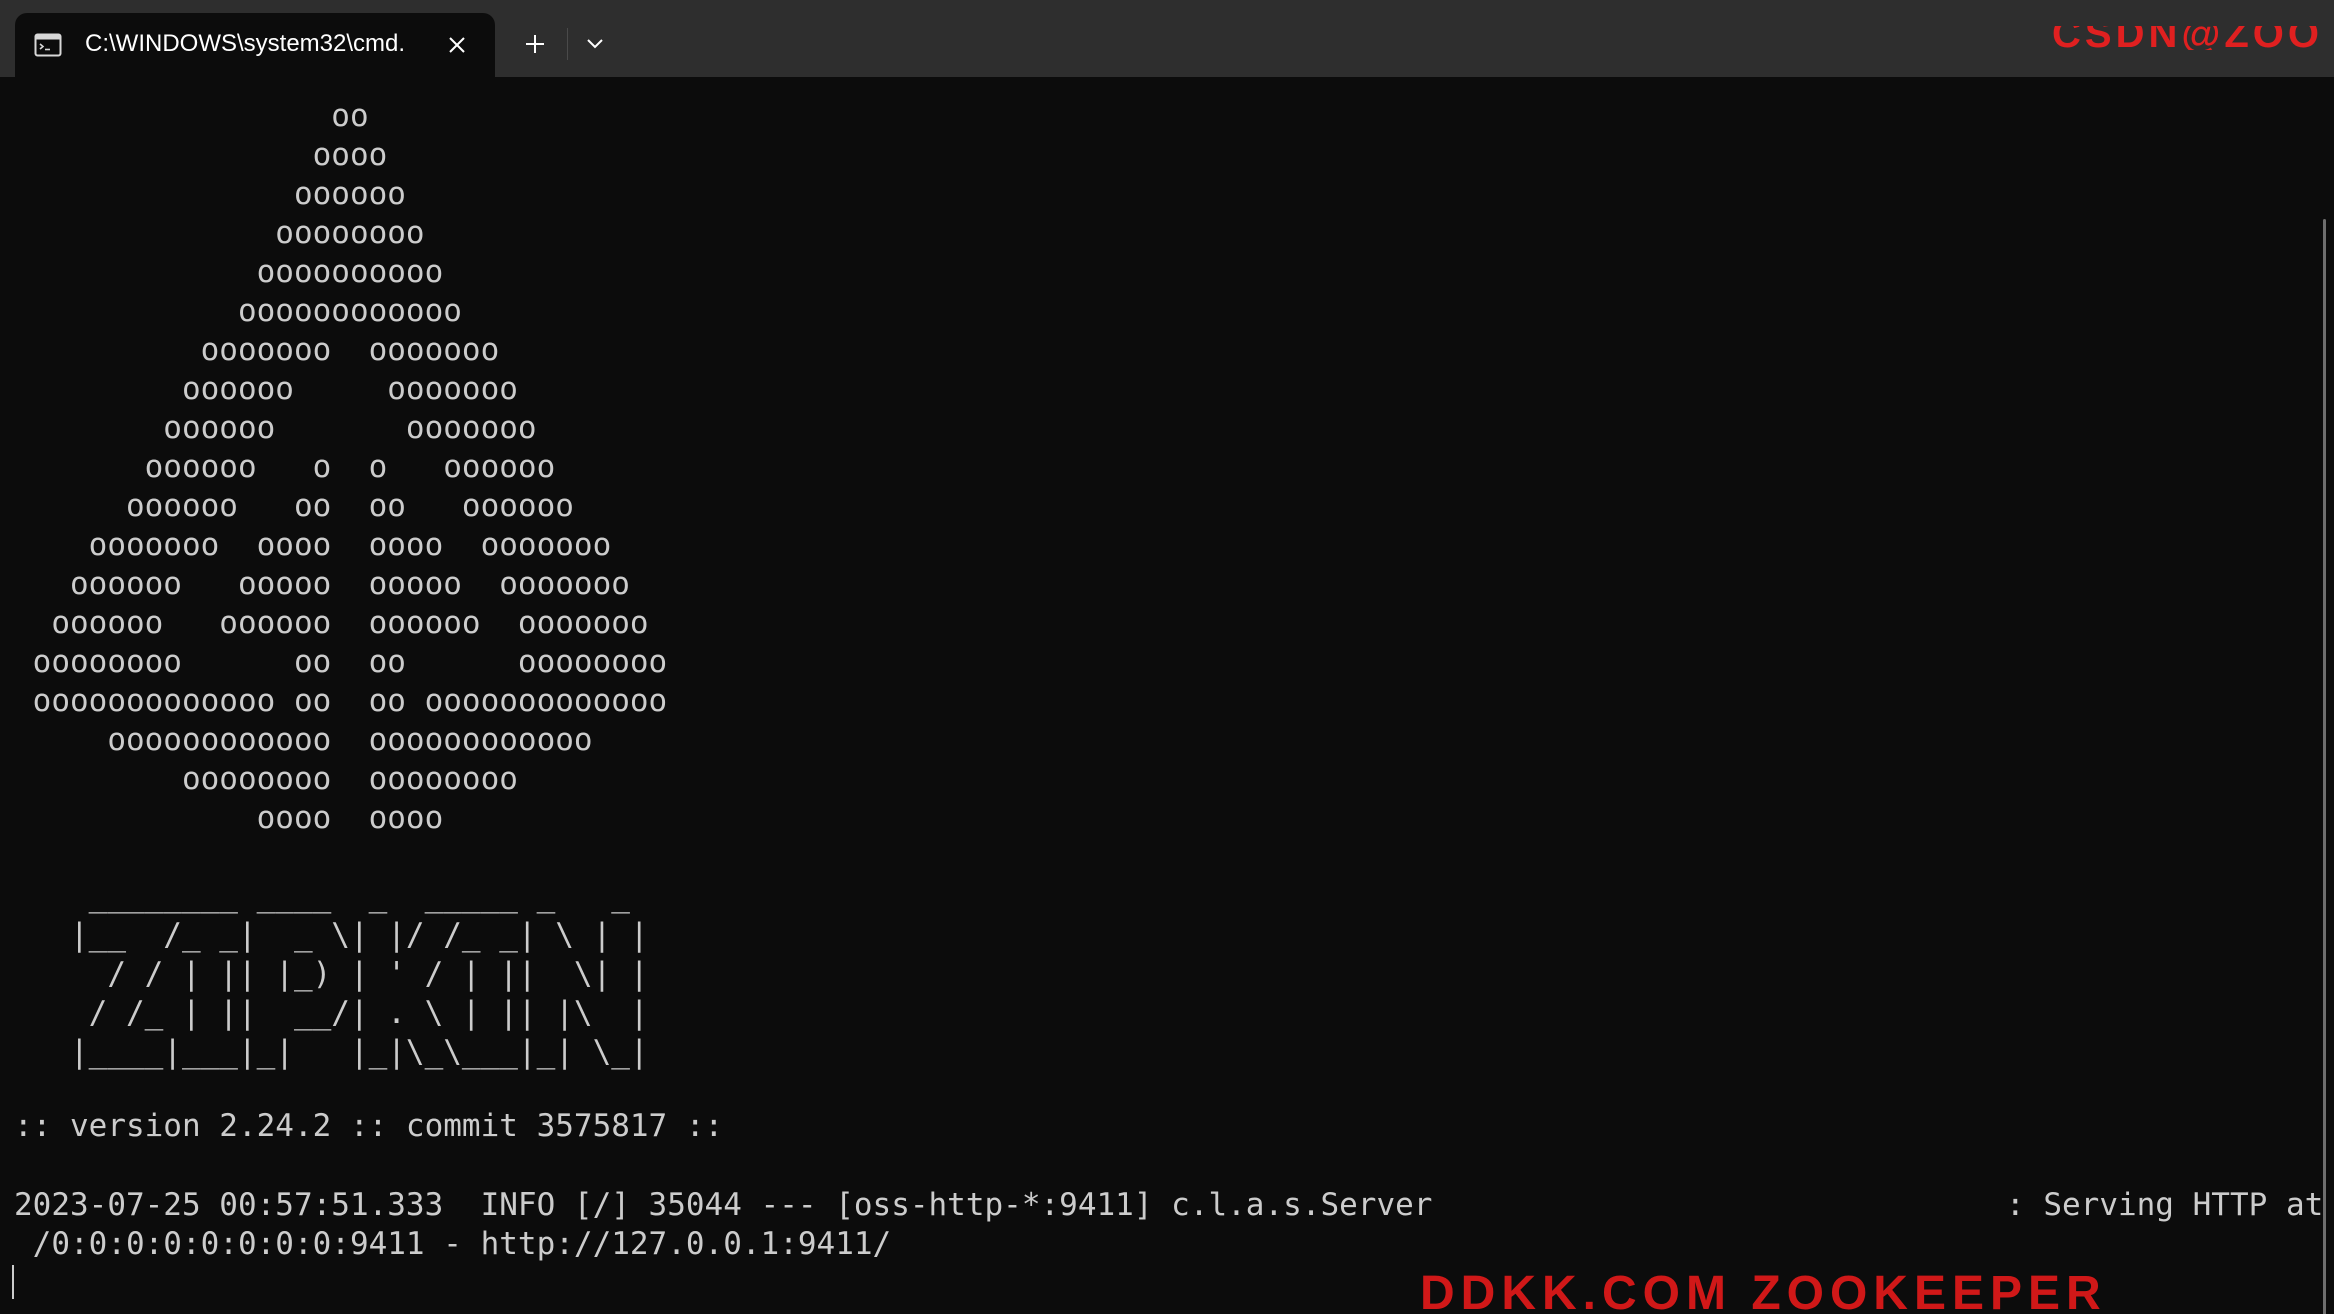  I want to click on new-tab-button, so click(535, 44).